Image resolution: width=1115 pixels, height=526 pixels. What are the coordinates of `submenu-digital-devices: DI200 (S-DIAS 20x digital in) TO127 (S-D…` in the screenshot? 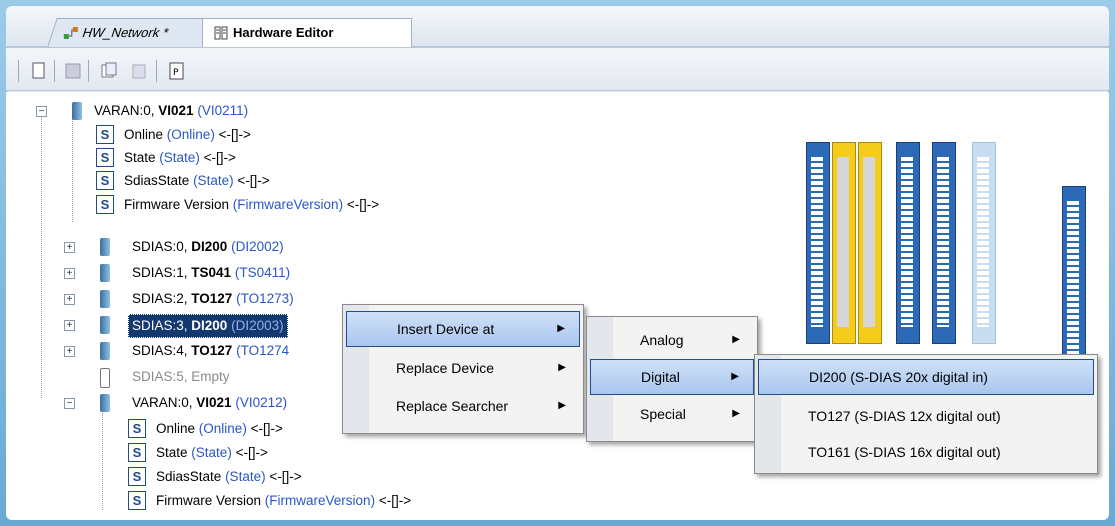 It's located at (926, 414).